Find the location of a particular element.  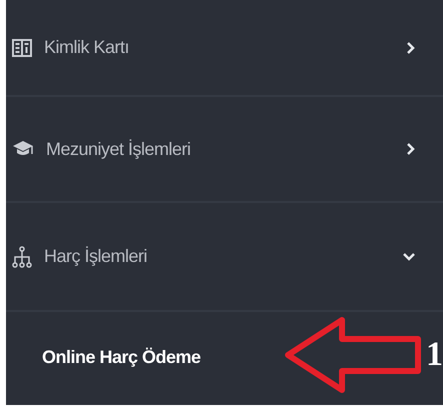

chevron-down-icon is located at coordinates (409, 256).